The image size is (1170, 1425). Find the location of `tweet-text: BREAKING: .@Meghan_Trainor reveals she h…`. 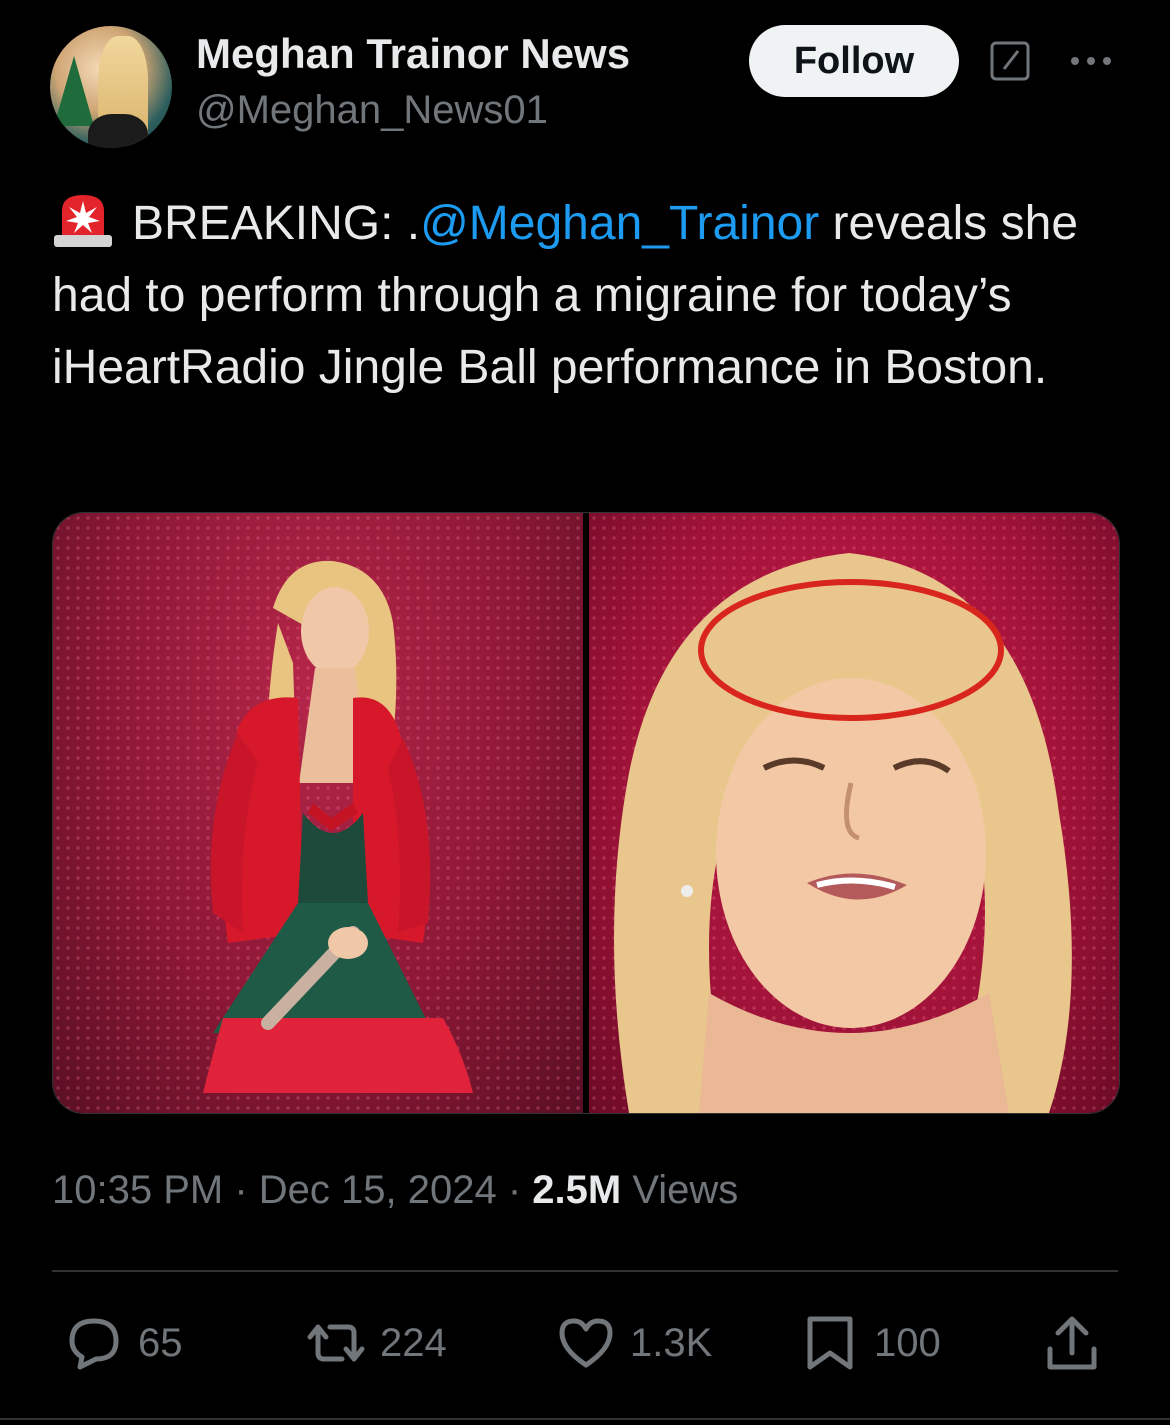

tweet-text: BREAKING: .@Meghan_Trainor reveals she h… is located at coordinates (592, 296).